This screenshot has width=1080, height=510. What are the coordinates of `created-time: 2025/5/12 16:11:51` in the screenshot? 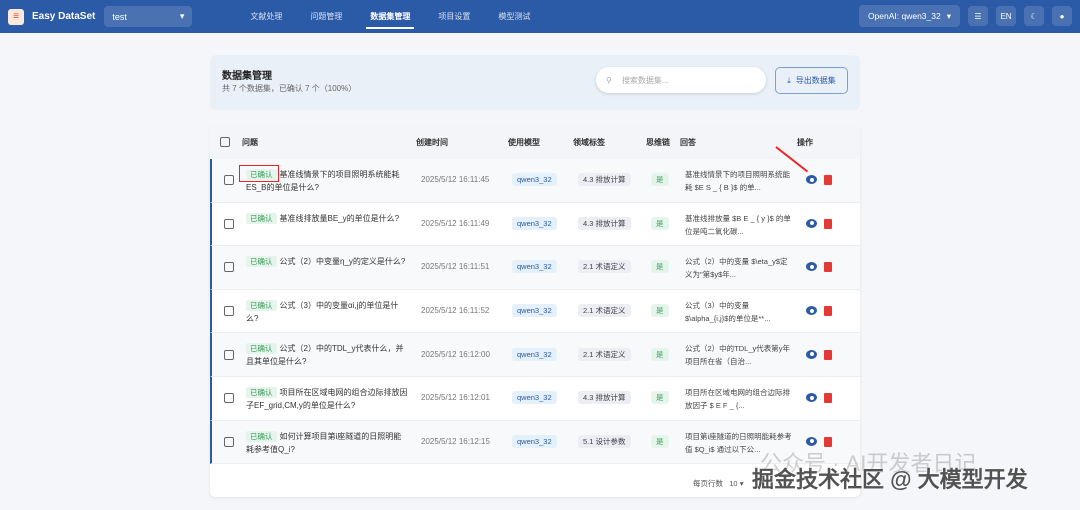 It's located at (455, 267).